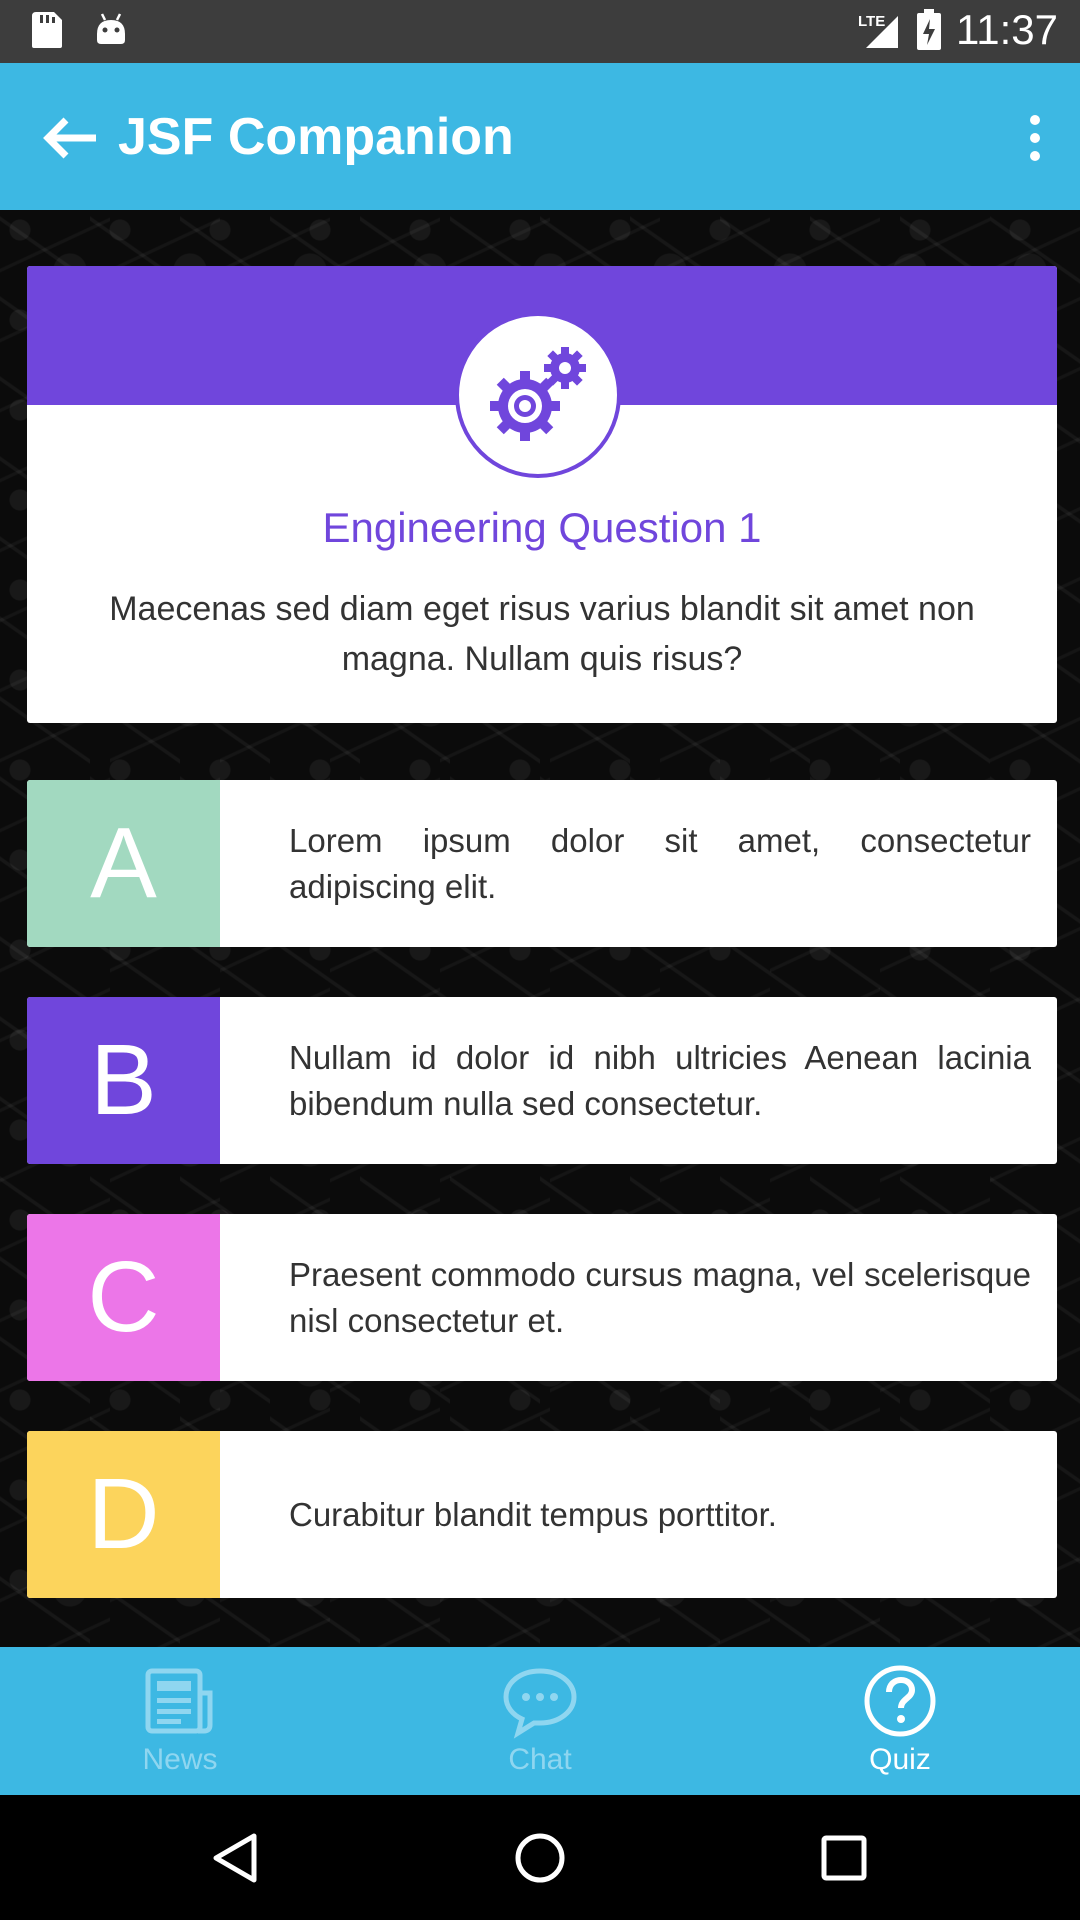 The width and height of the screenshot is (1080, 1920). Describe the element at coordinates (1007, 29) in the screenshot. I see `clock: 11:37` at that location.